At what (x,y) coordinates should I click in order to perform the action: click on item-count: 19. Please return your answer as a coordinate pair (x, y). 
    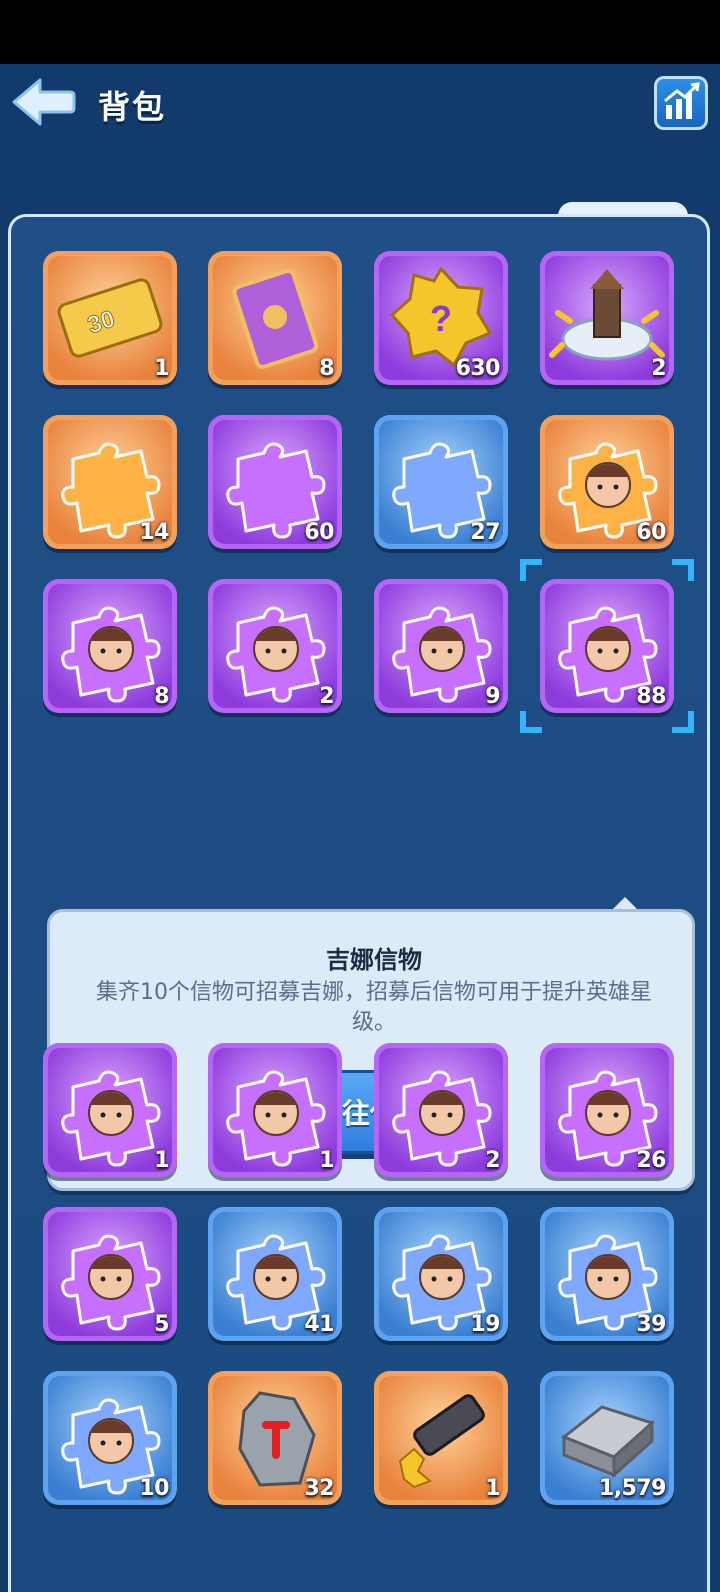
    Looking at the image, I should click on (485, 1324).